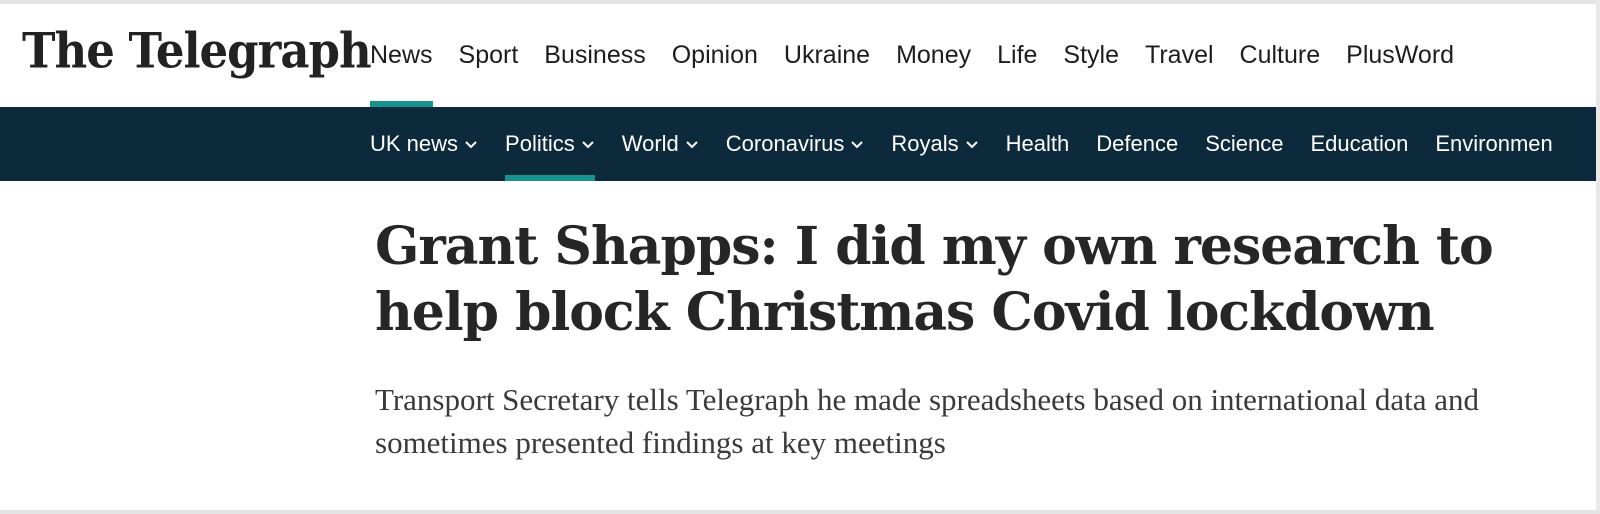  I want to click on nav-item-life: Life, so click(1017, 55).